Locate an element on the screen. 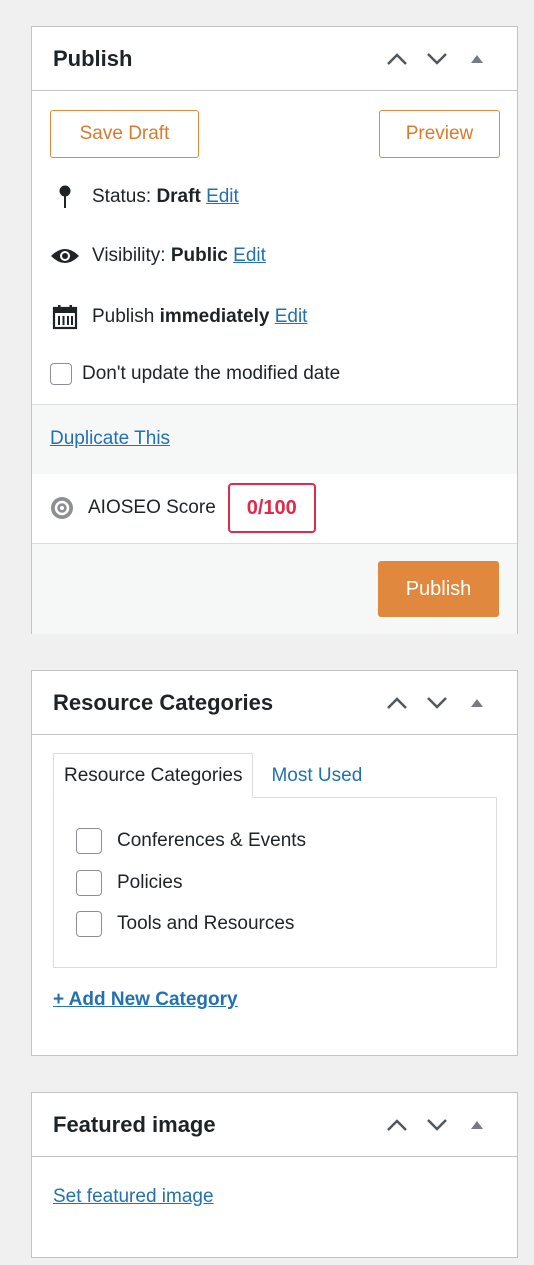 The height and width of the screenshot is (1265, 534). major-publishing-actions: Publish is located at coordinates (274, 588).